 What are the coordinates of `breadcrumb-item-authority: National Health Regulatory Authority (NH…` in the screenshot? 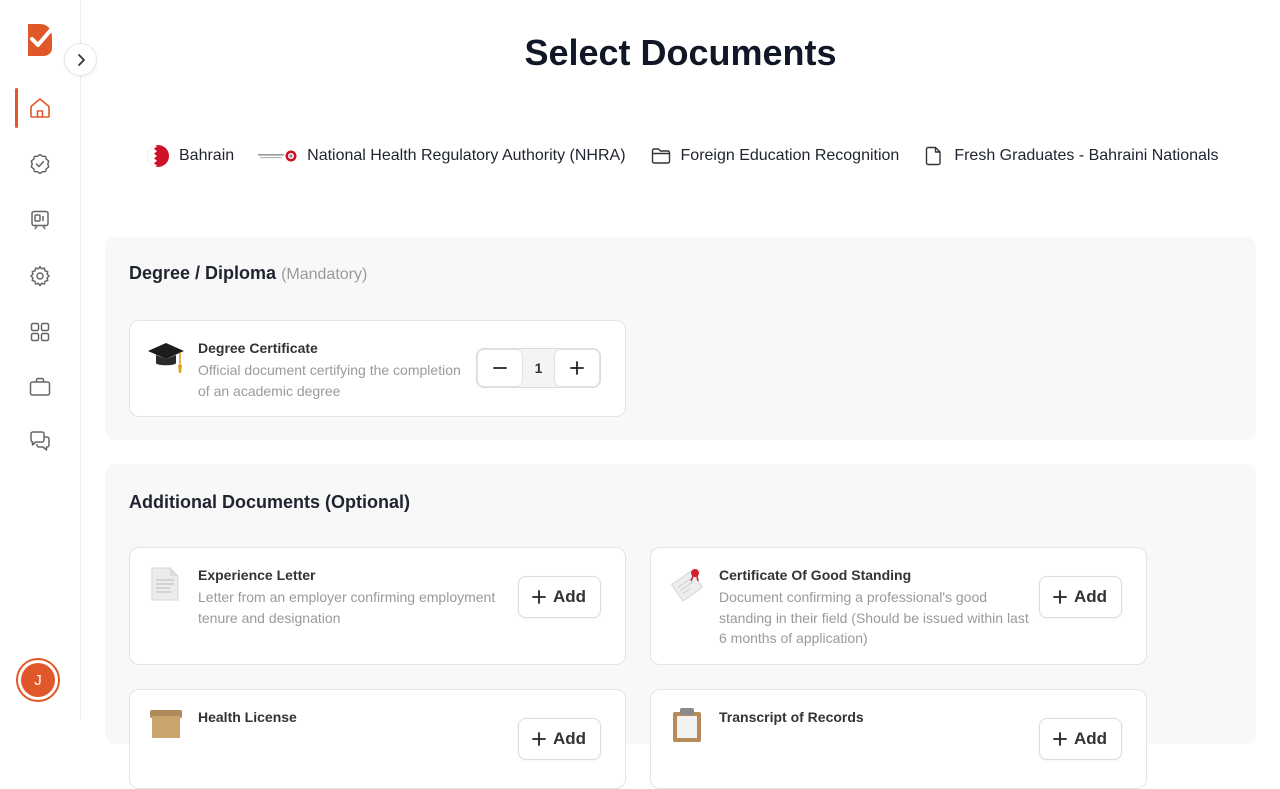 It's located at (442, 156).